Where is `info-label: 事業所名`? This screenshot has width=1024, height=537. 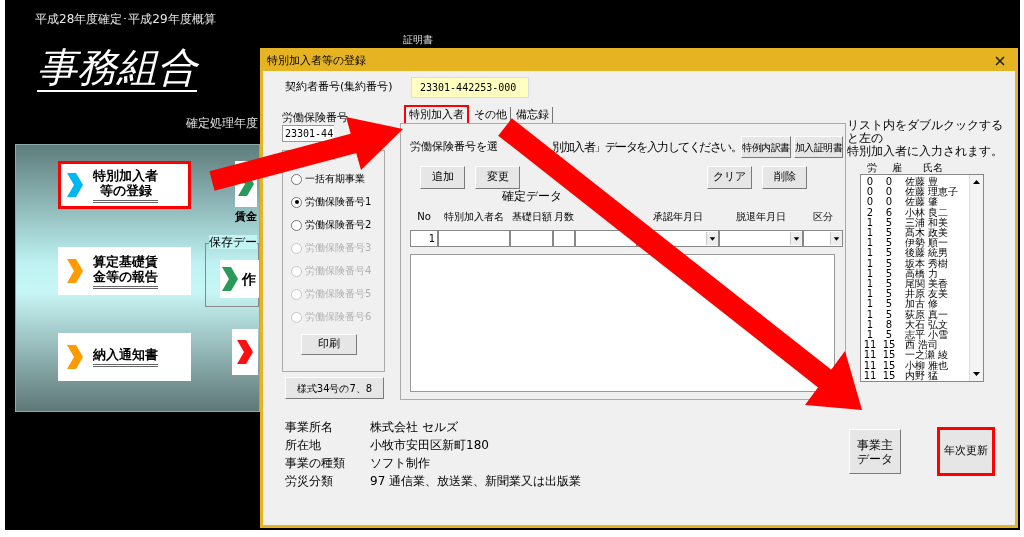 info-label: 事業所名 is located at coordinates (309, 427).